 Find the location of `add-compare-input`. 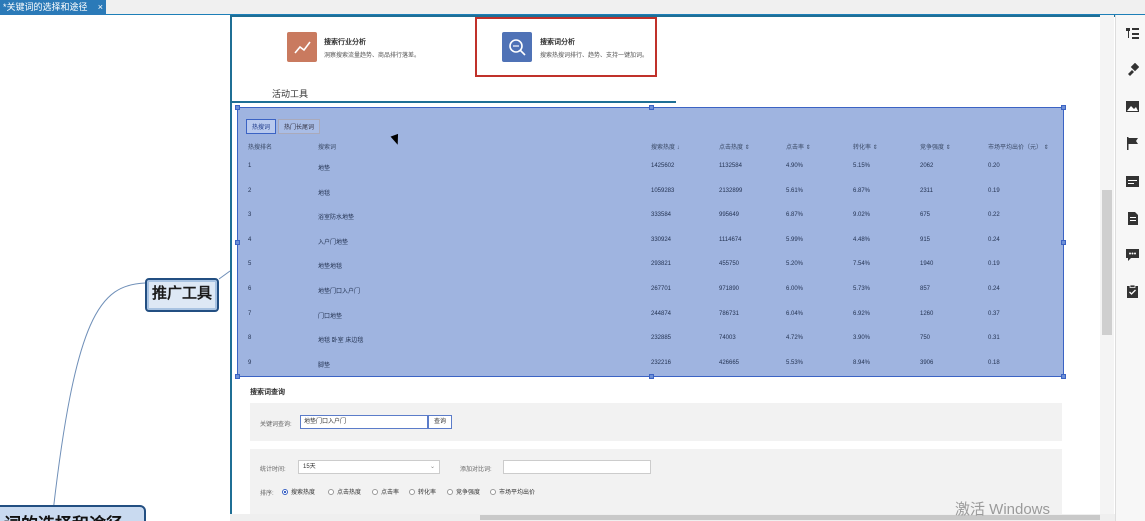

add-compare-input is located at coordinates (577, 467).